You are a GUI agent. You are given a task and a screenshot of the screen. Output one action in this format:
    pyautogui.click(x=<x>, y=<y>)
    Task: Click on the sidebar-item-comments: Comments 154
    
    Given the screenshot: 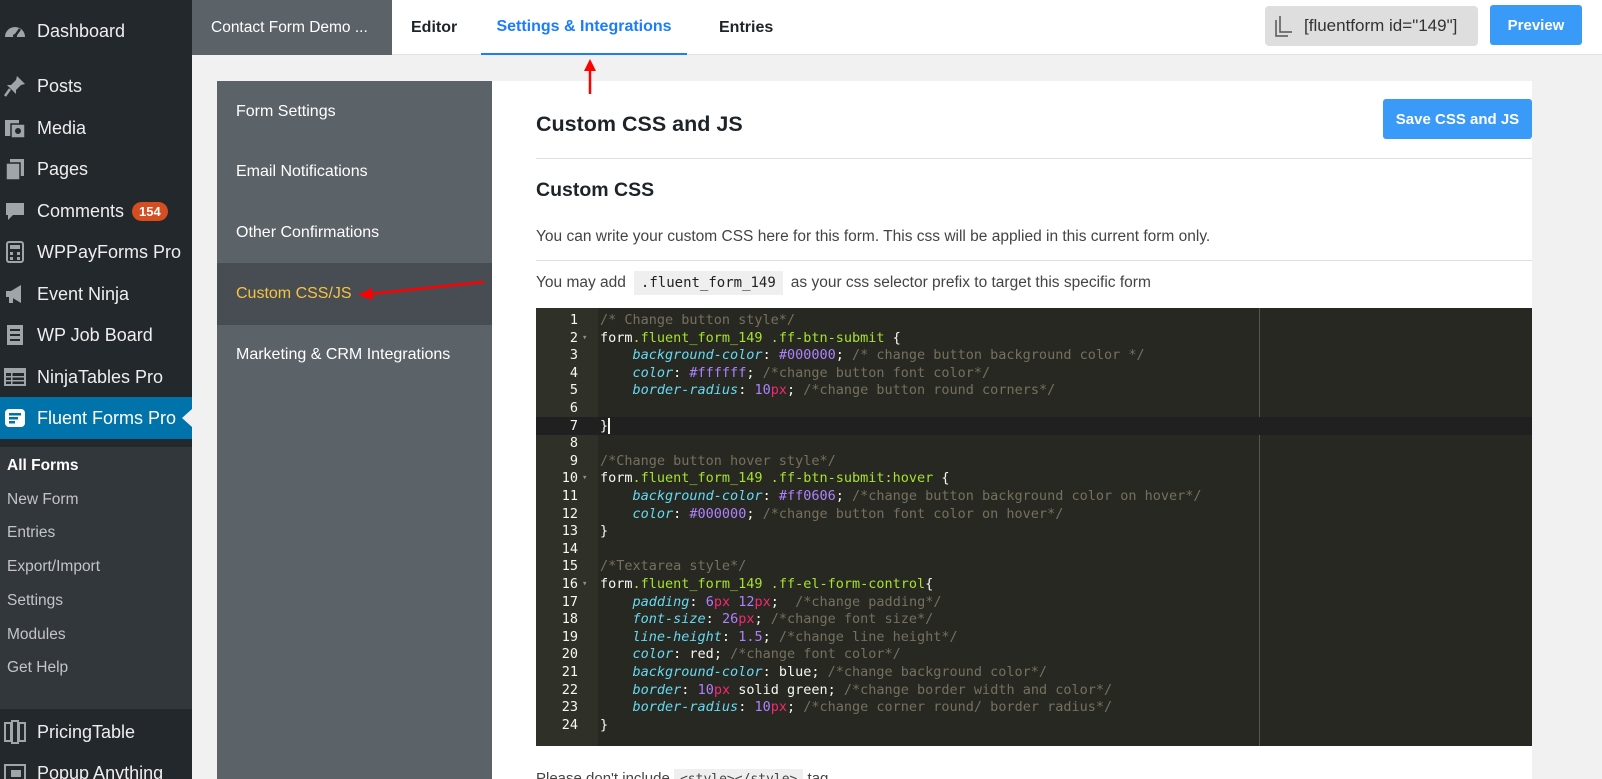 What is the action you would take?
    pyautogui.click(x=96, y=211)
    